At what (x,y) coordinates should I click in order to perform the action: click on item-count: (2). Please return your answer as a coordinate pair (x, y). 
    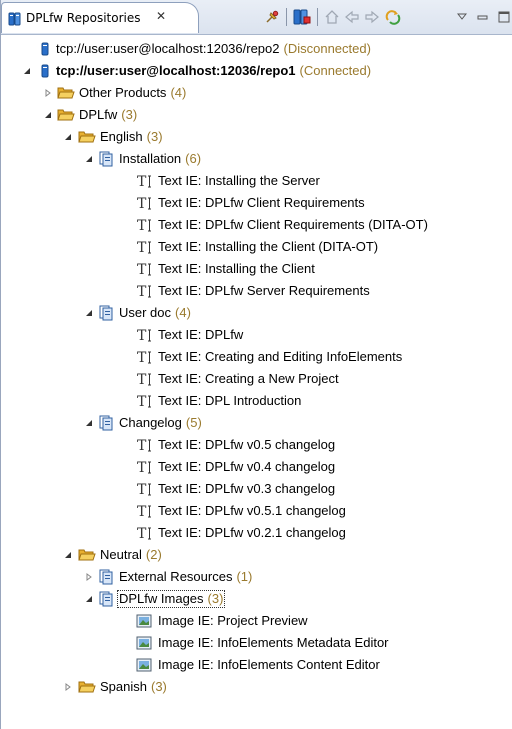
    Looking at the image, I should click on (153, 554).